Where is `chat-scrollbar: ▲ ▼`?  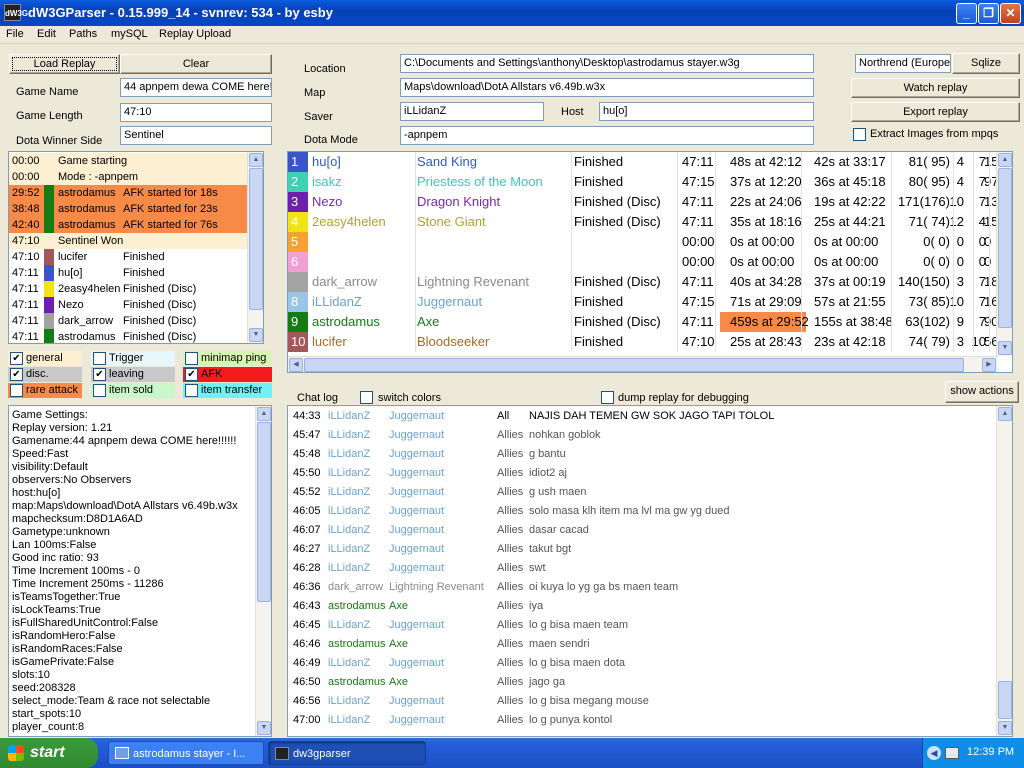
chat-scrollbar: ▲ ▼ is located at coordinates (1004, 571).